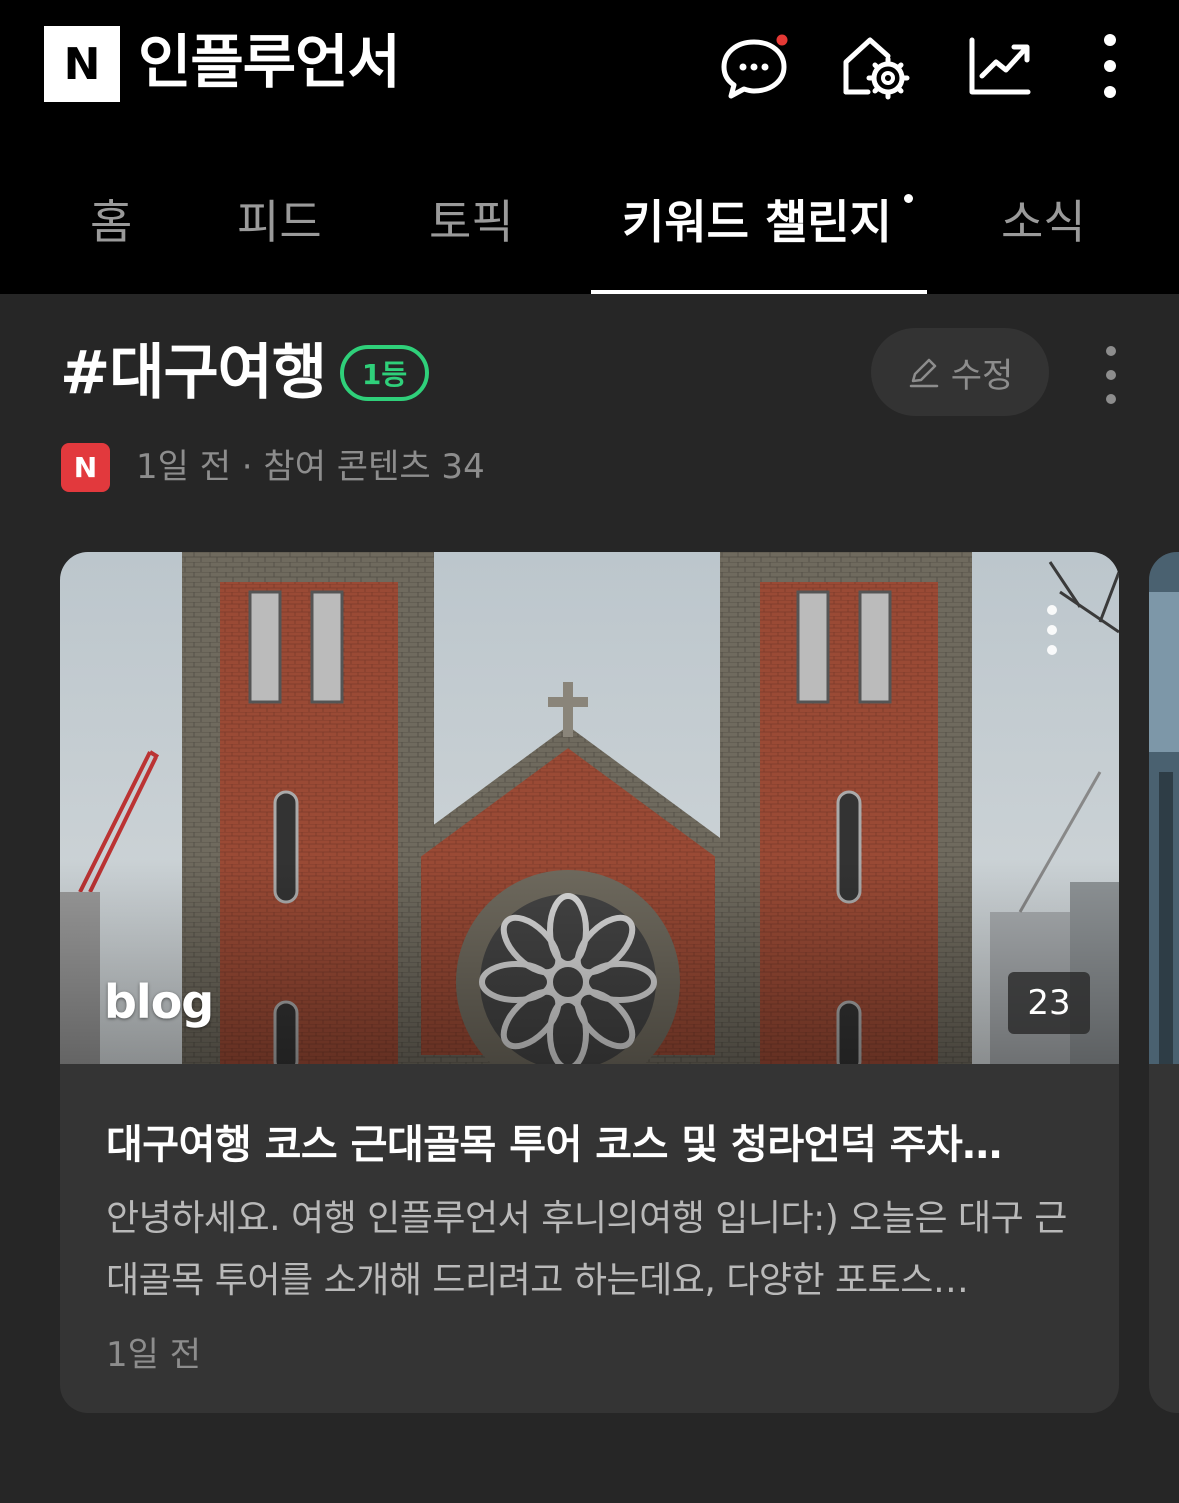 The height and width of the screenshot is (1503, 1179). I want to click on tab-home: 홈, so click(111, 222).